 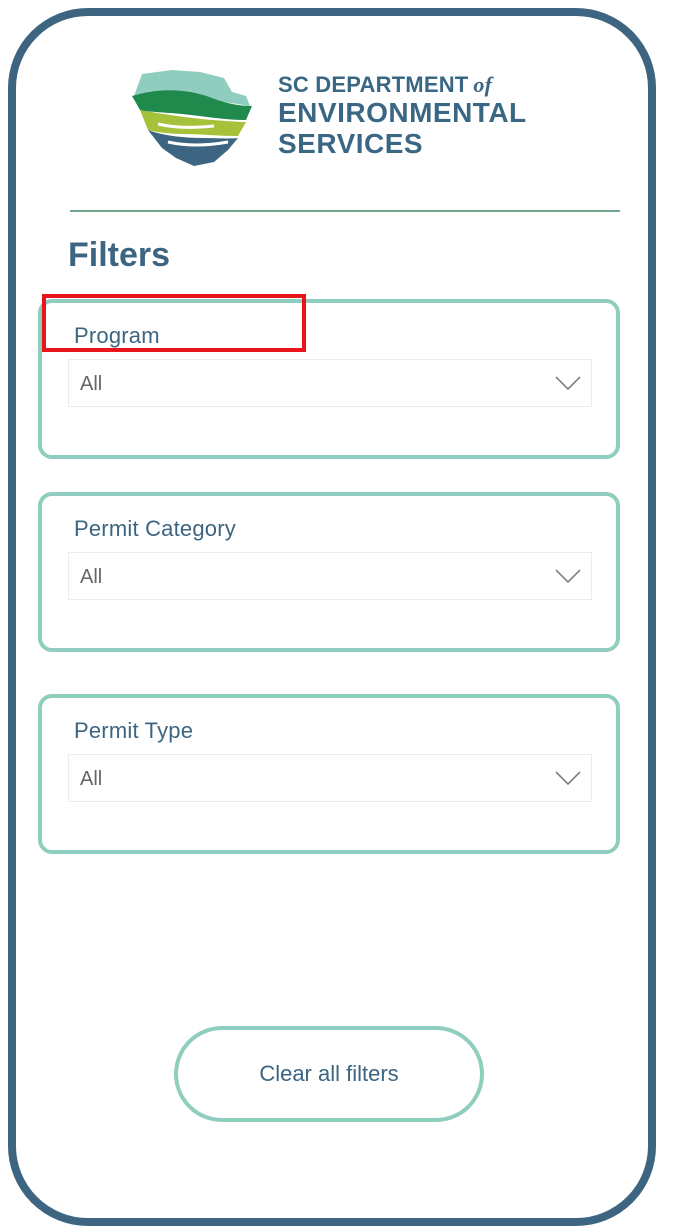 I want to click on permit-type-dropdown-value: All, so click(x=91, y=779).